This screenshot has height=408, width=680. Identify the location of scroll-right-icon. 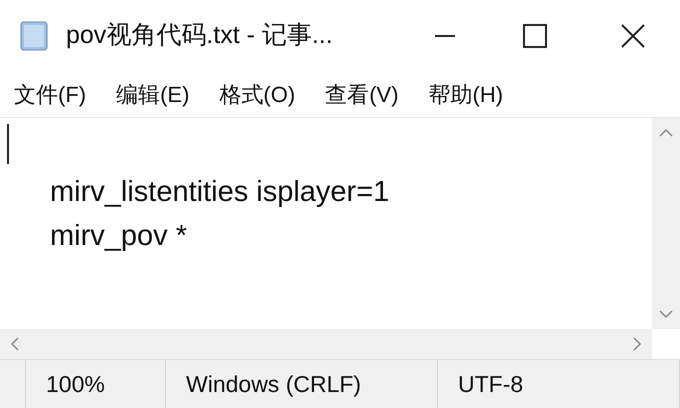
(637, 344).